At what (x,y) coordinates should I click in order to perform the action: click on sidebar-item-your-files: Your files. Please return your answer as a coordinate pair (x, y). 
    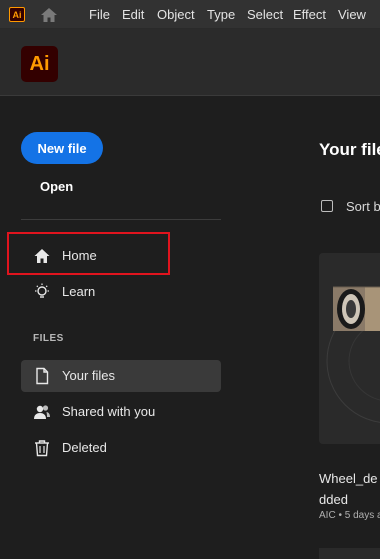
    Looking at the image, I should click on (121, 376).